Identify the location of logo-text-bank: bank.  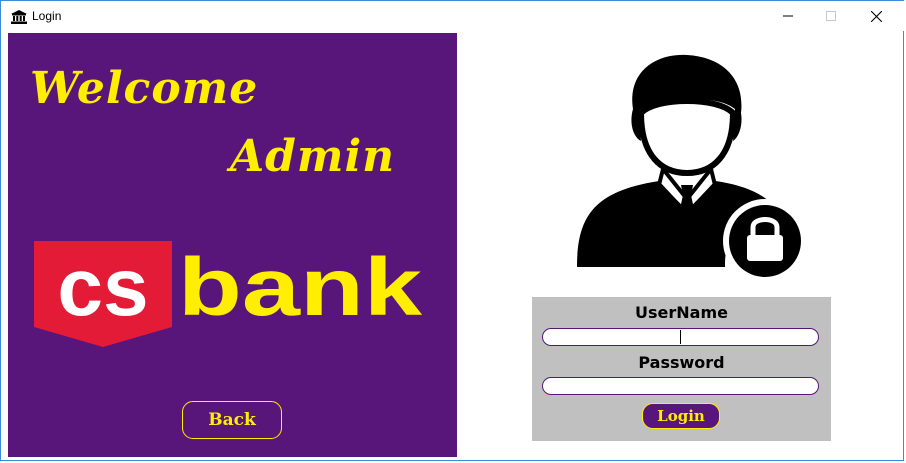
(300, 287).